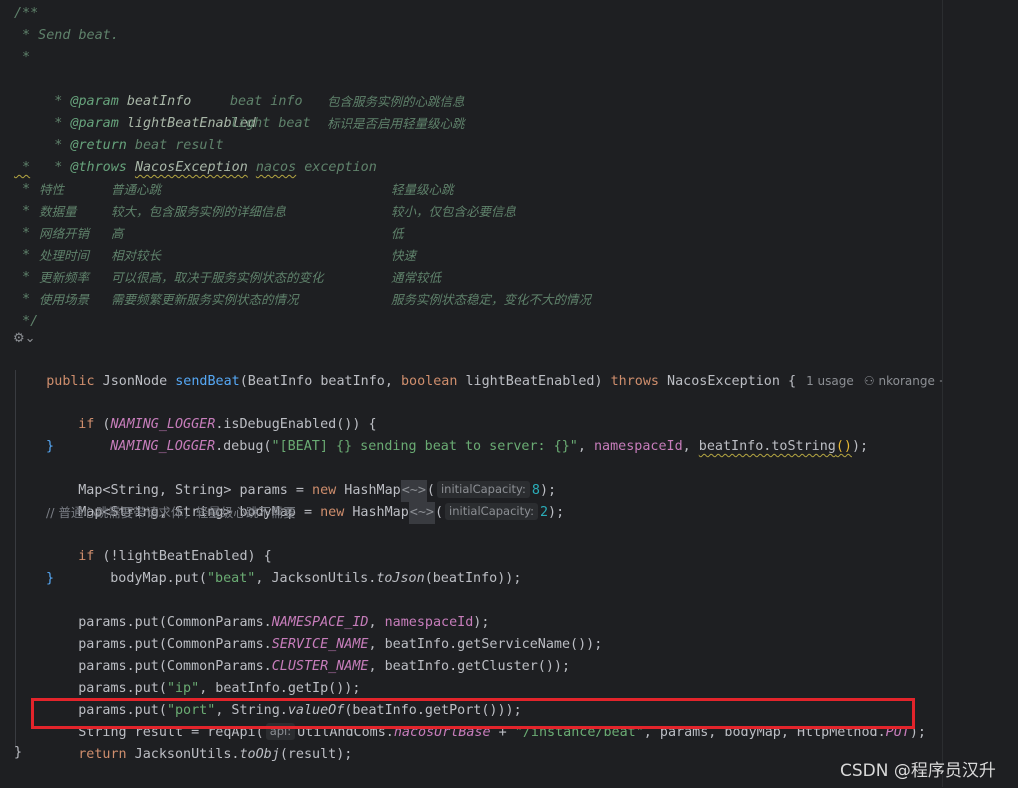  What do you see at coordinates (22, 57) in the screenshot?
I see `javadoc-blank: *` at bounding box center [22, 57].